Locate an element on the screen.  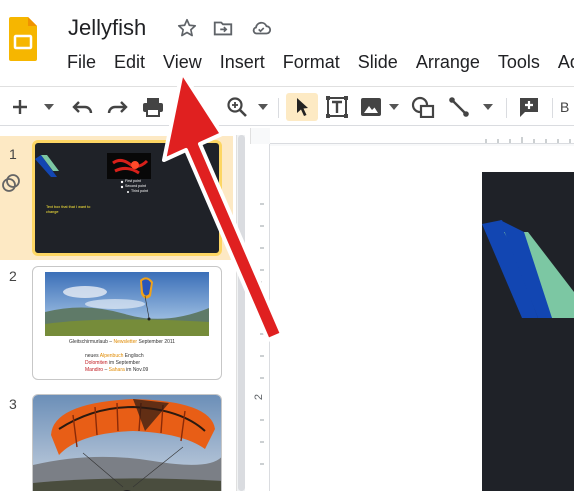
slide-canvas is located at coordinates (528, 331).